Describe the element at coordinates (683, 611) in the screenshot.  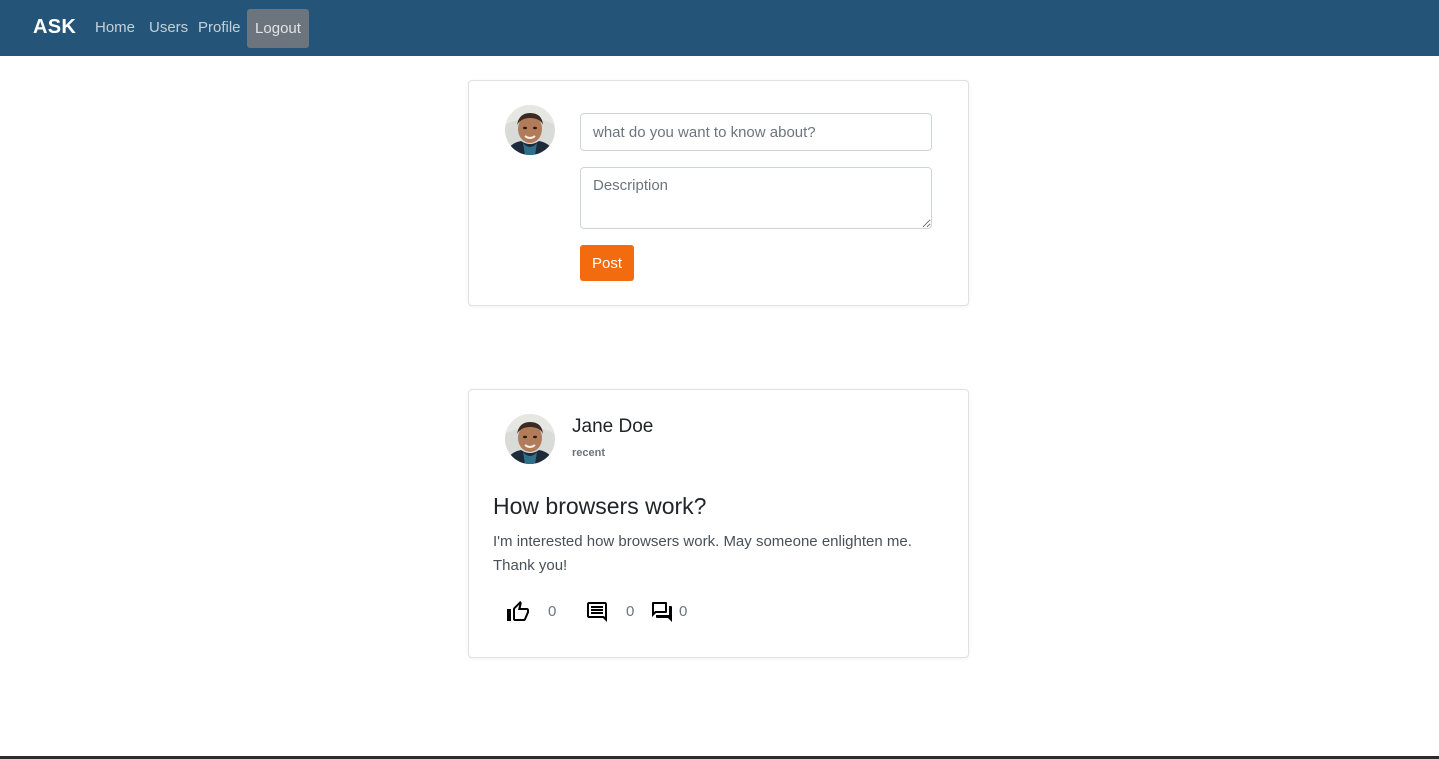
I see `answers-count: 0` at that location.